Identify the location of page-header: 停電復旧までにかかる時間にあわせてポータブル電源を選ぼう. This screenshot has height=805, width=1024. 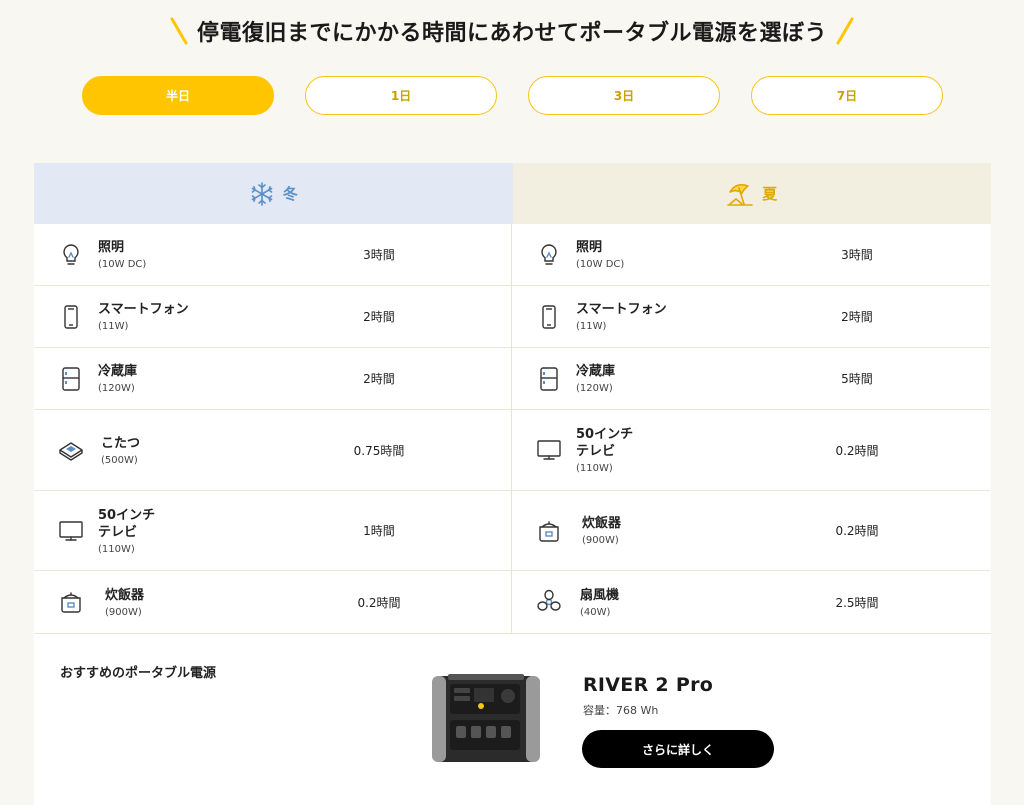
(512, 31).